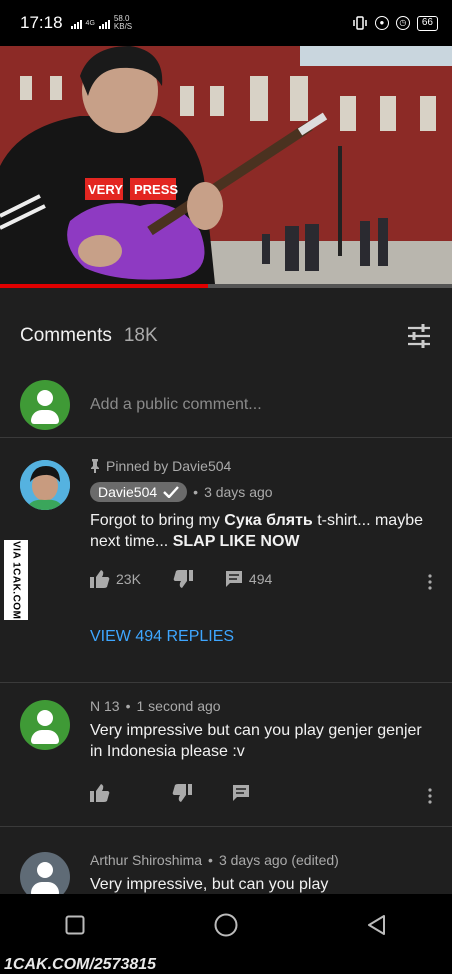 The width and height of the screenshot is (452, 974). I want to click on side-watermark-text: VIA 1CAK.COM, so click(16, 580).